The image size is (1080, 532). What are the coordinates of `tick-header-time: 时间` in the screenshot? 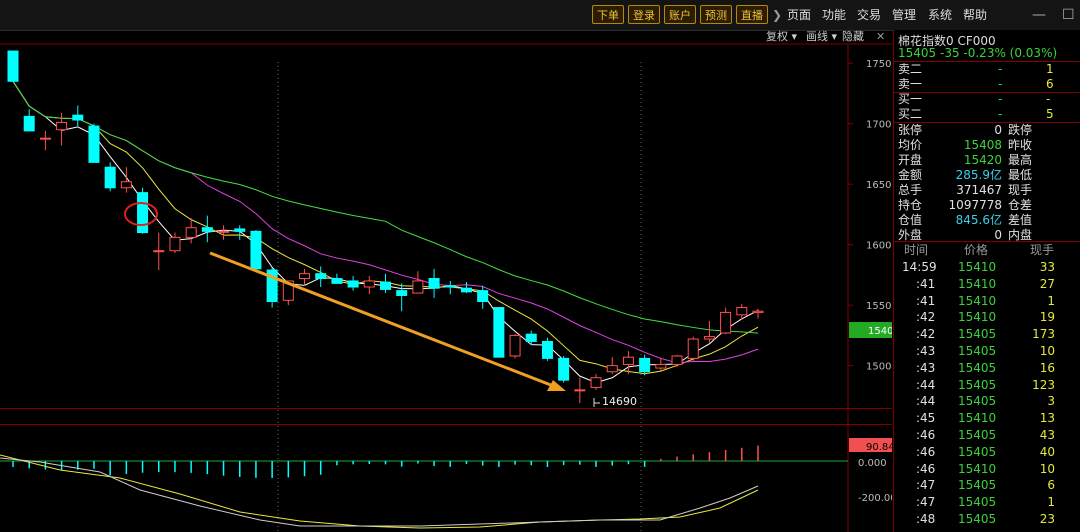 It's located at (916, 250).